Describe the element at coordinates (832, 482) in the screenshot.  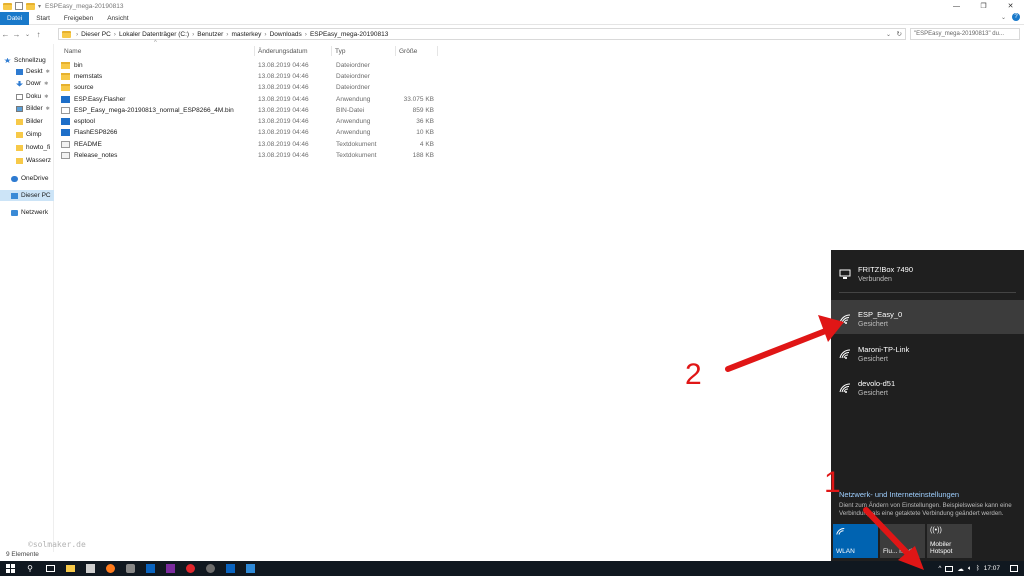
I see `annotation-number-1: 1` at that location.